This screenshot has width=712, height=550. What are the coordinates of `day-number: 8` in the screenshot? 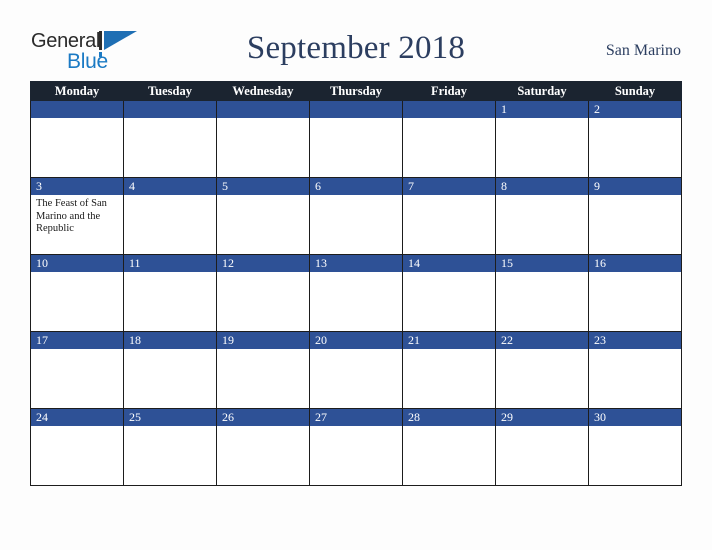 It's located at (542, 186).